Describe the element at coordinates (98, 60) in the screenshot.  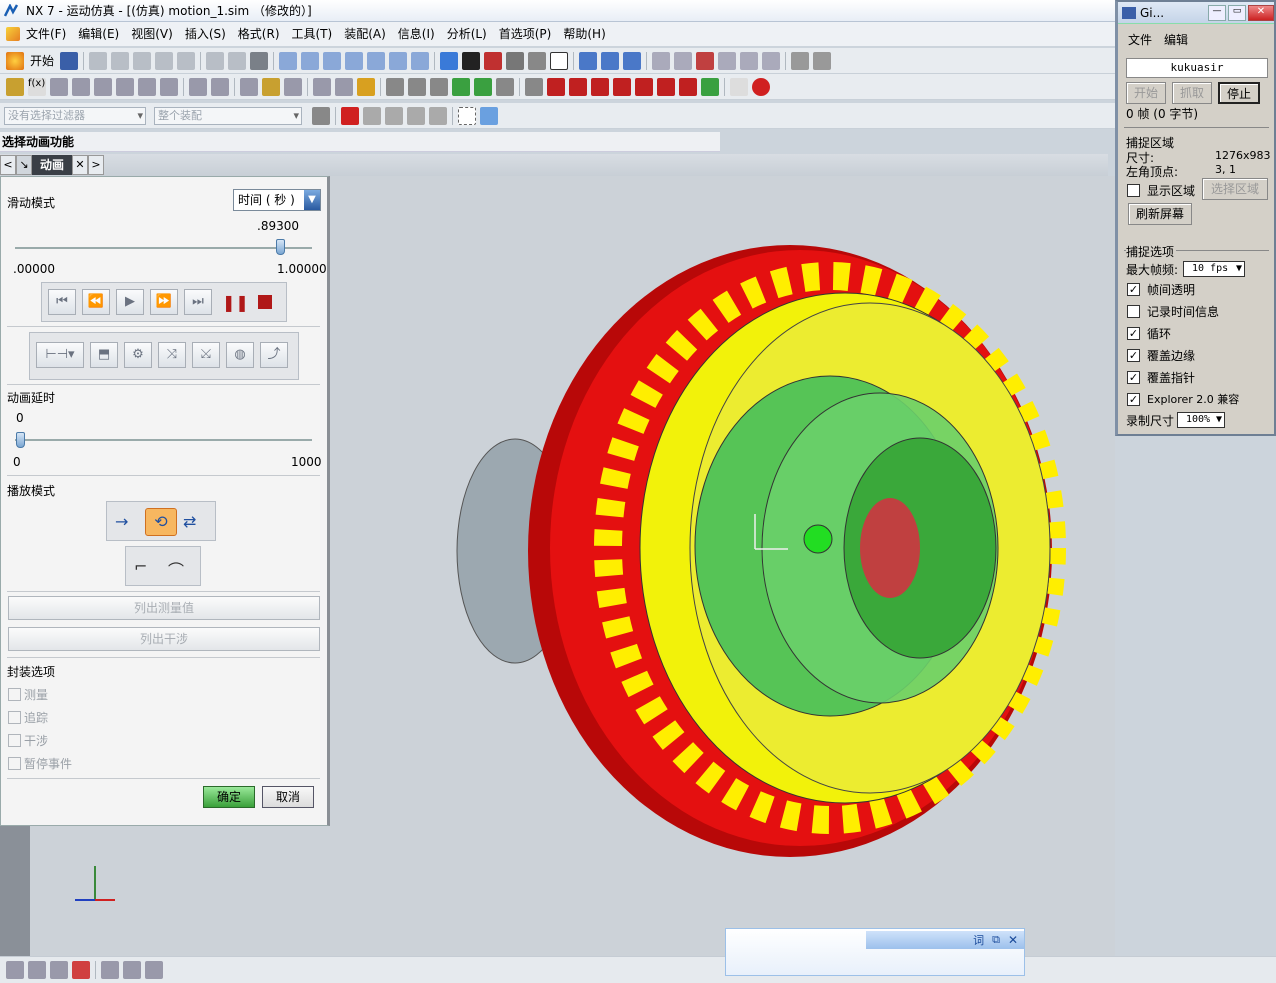
I see `cut-icon` at that location.